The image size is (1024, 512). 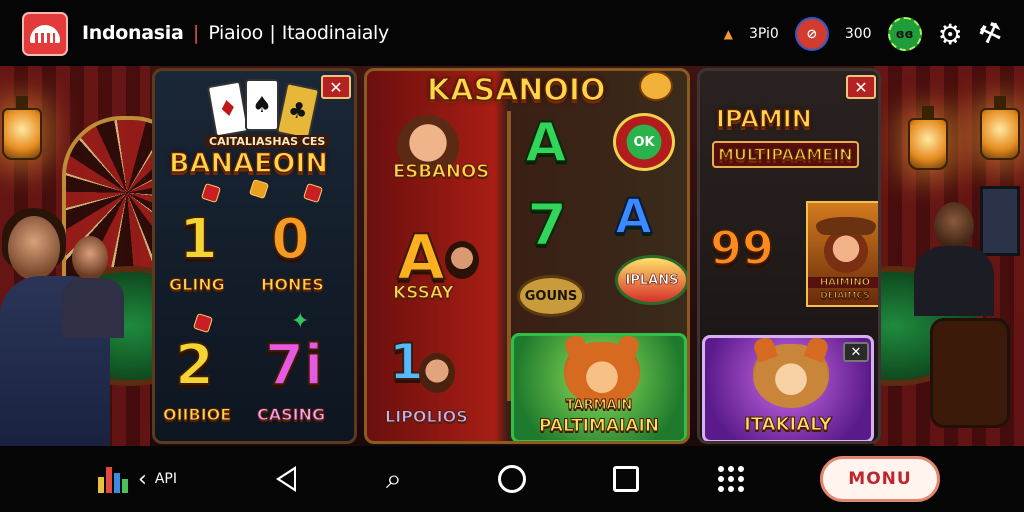 I want to click on panel-subheading: CAITALIASHAS CES, so click(x=267, y=141).